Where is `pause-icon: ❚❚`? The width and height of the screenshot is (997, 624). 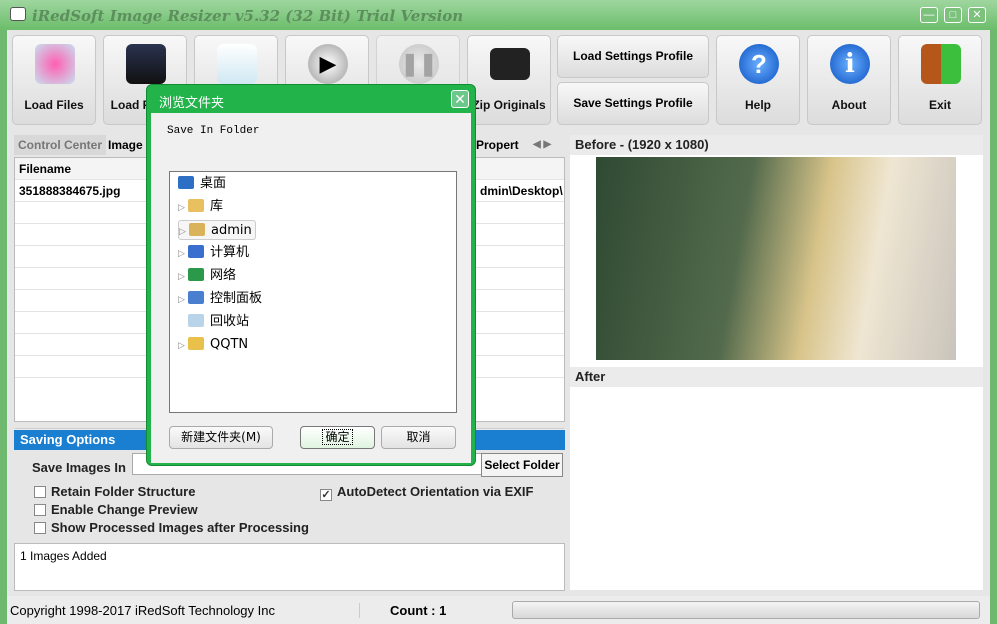
pause-icon: ❚❚ is located at coordinates (419, 64).